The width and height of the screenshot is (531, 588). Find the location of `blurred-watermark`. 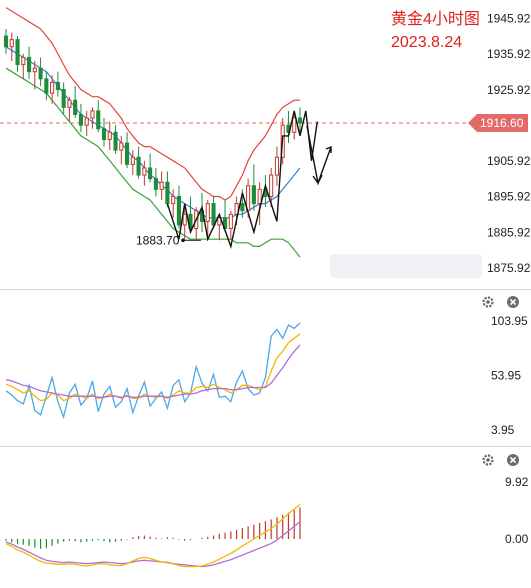

blurred-watermark is located at coordinates (406, 266).